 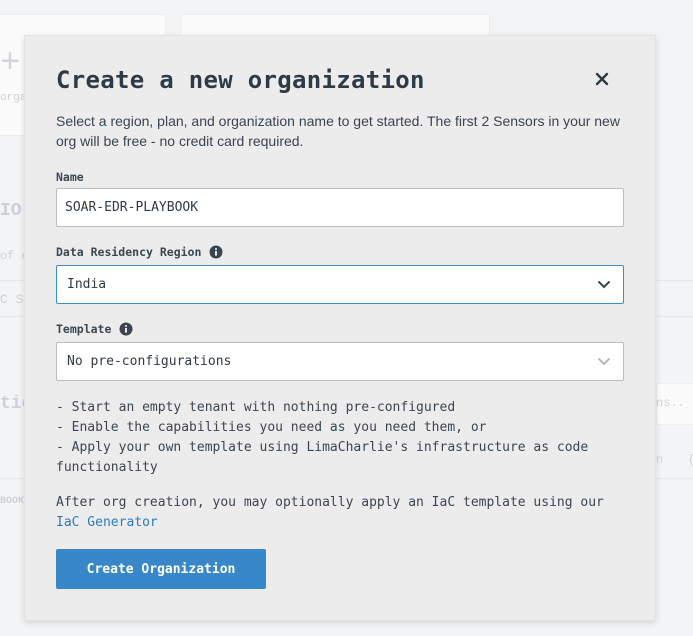 I want to click on create-organization-button: Create Organization, so click(x=161, y=569).